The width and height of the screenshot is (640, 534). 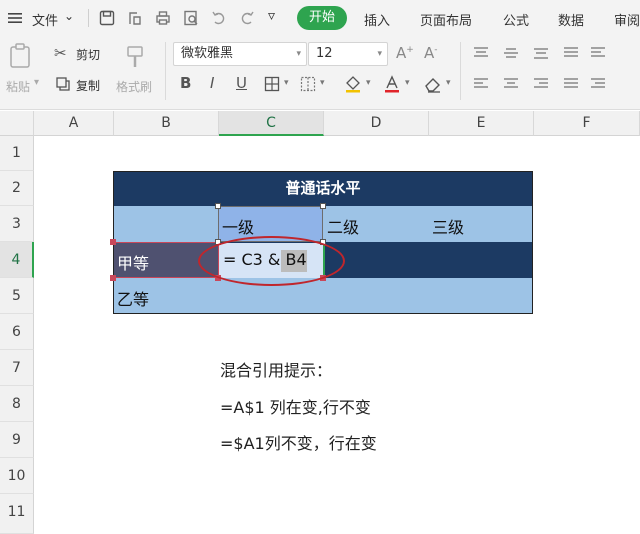 I want to click on row-header-4: 4, so click(x=17, y=260).